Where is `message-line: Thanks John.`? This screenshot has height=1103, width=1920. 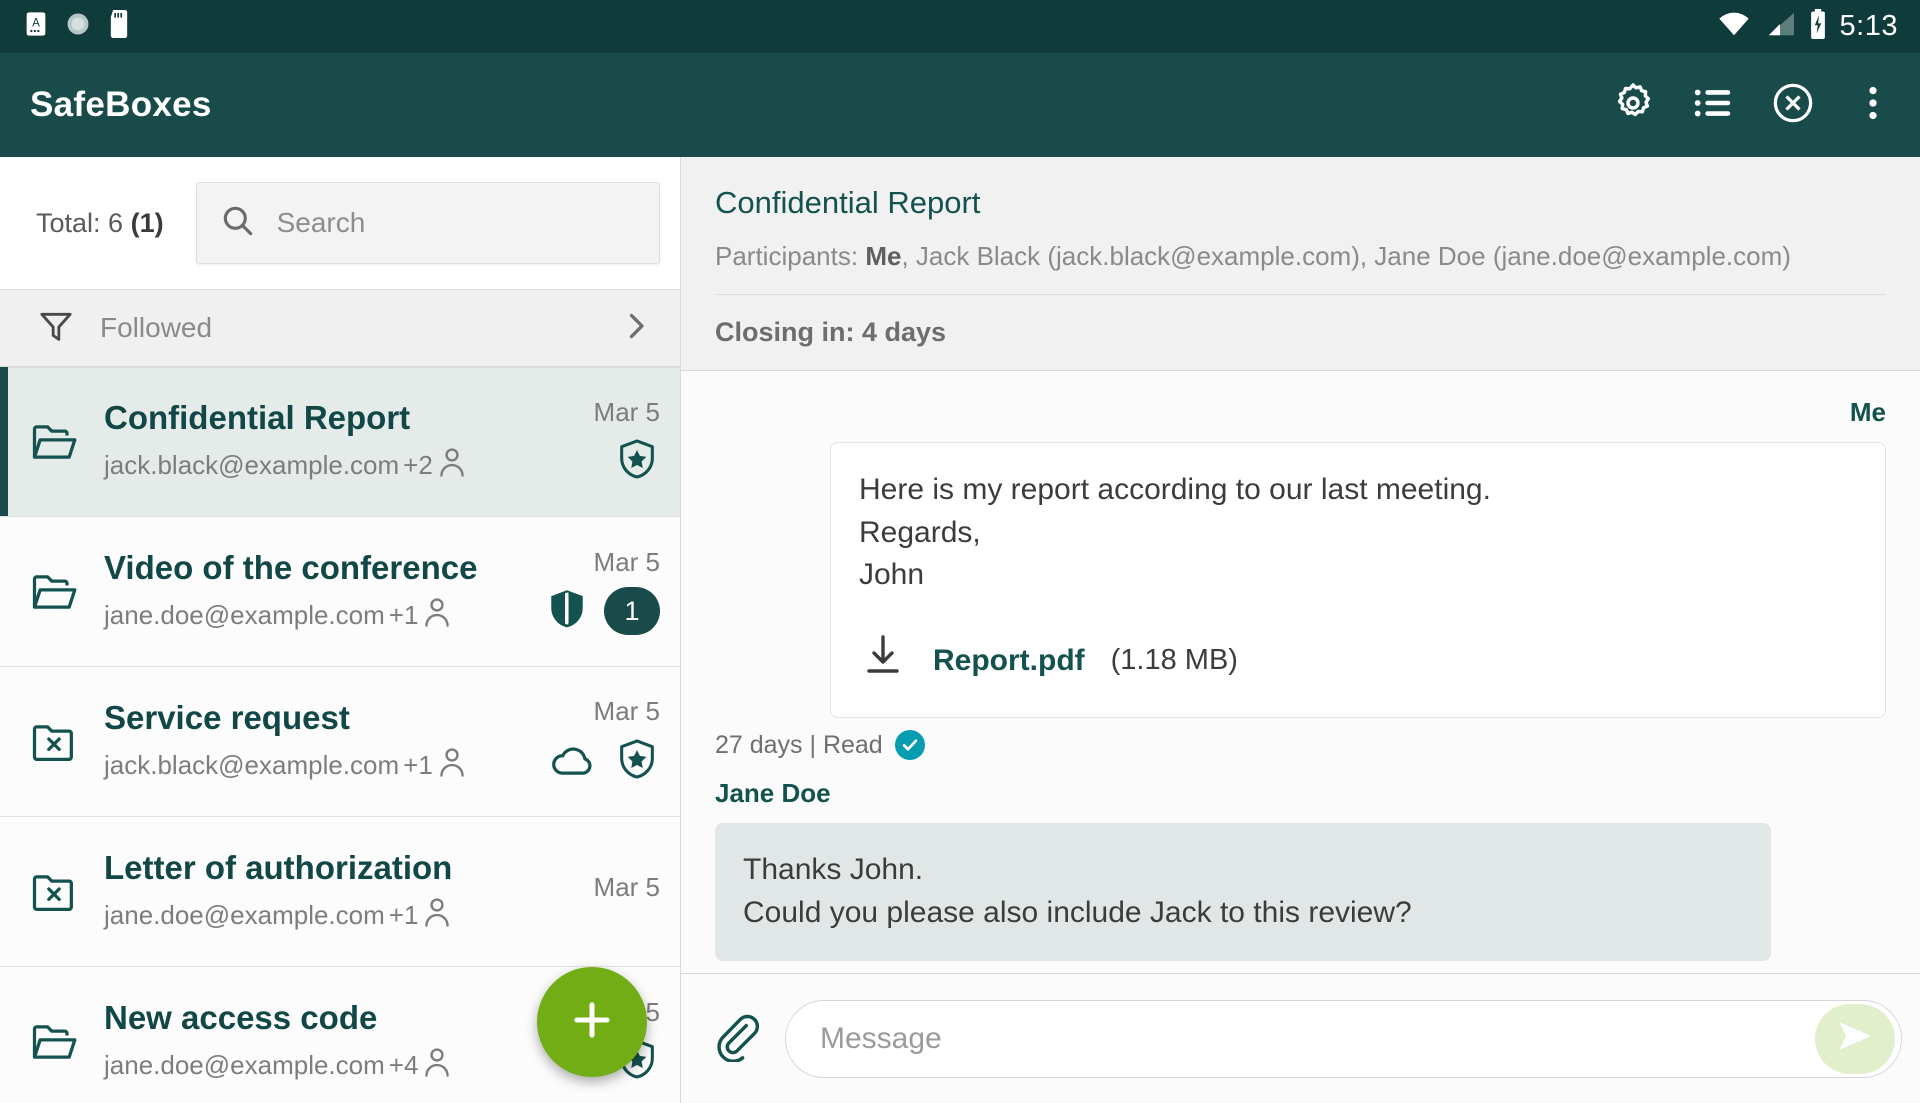 message-line: Thanks John. is located at coordinates (833, 870).